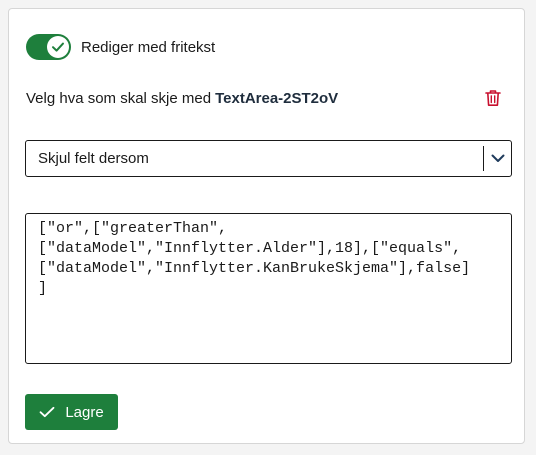 This screenshot has height=455, width=536. I want to click on save-label: Lagre, so click(84, 412).